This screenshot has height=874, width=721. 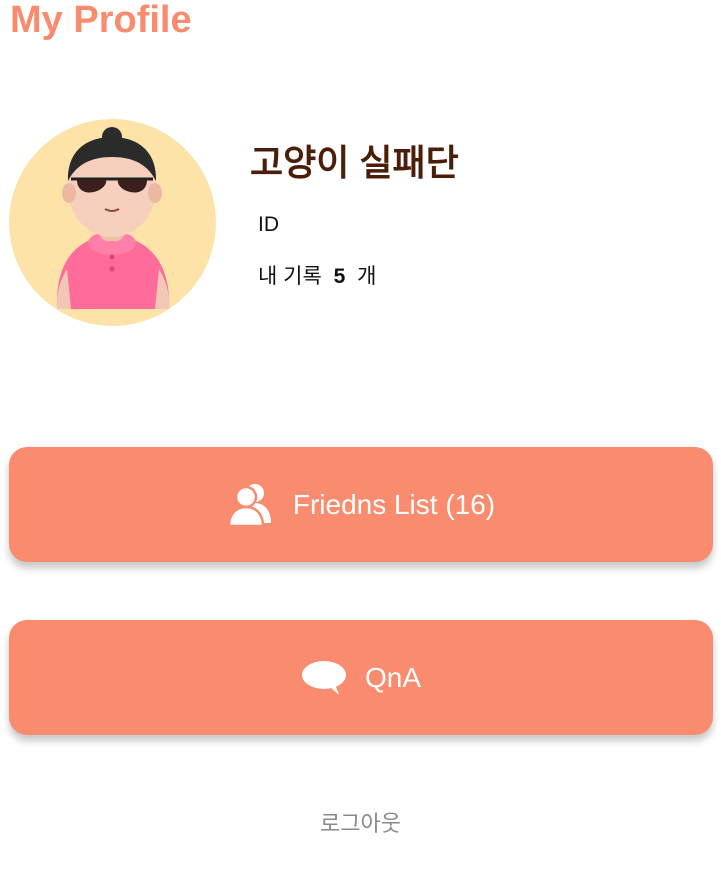 What do you see at coordinates (324, 678) in the screenshot?
I see `chat-bubble-icon` at bounding box center [324, 678].